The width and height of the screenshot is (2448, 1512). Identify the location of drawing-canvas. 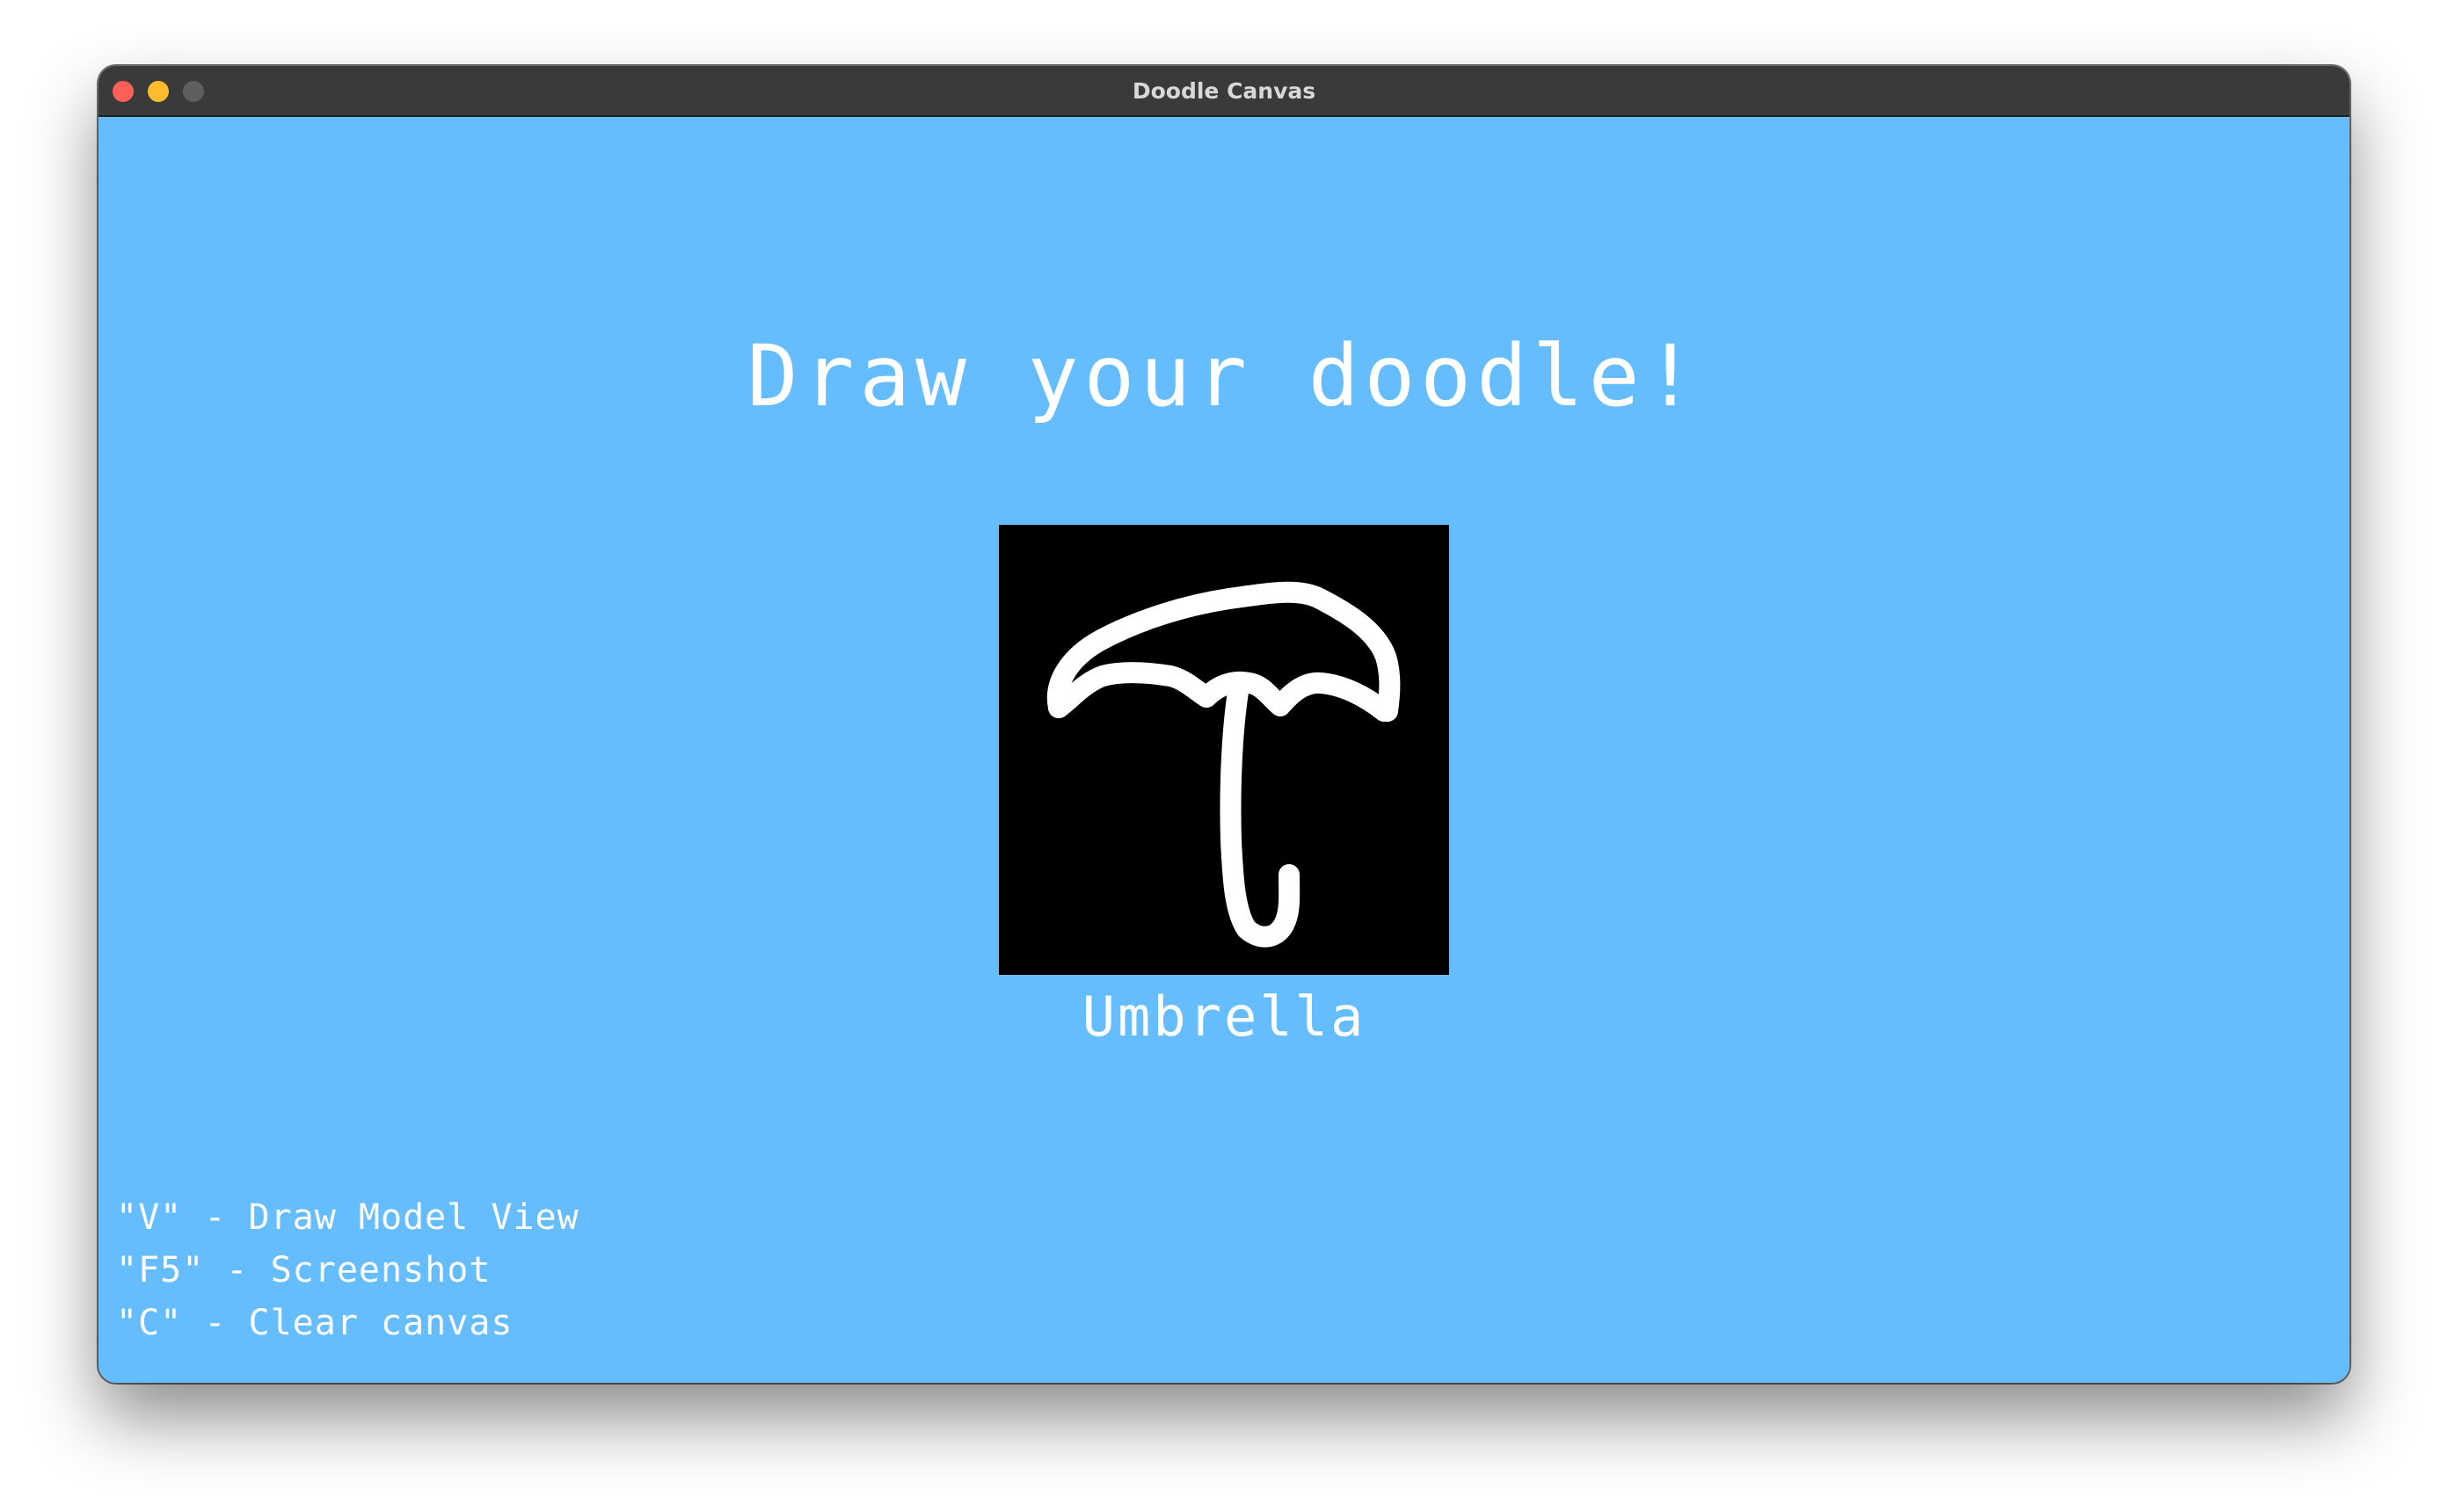
(1224, 750).